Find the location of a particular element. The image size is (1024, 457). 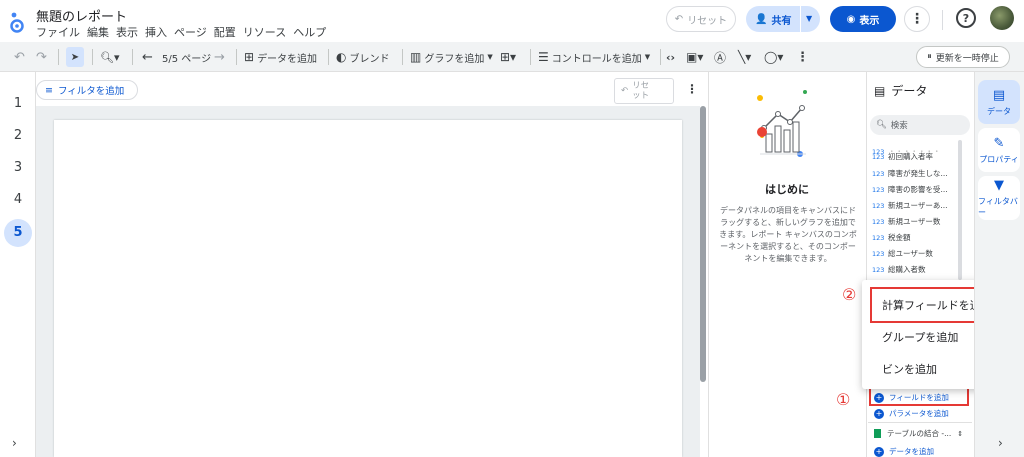

field-item: 123 初回購入者率 is located at coordinates (902, 156).